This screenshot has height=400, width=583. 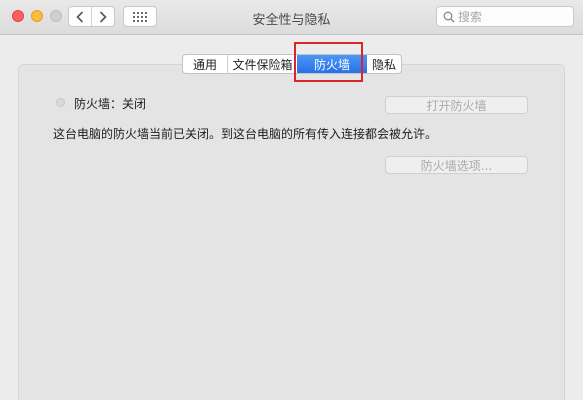 What do you see at coordinates (37, 16) in the screenshot?
I see `minimize-window-button` at bounding box center [37, 16].